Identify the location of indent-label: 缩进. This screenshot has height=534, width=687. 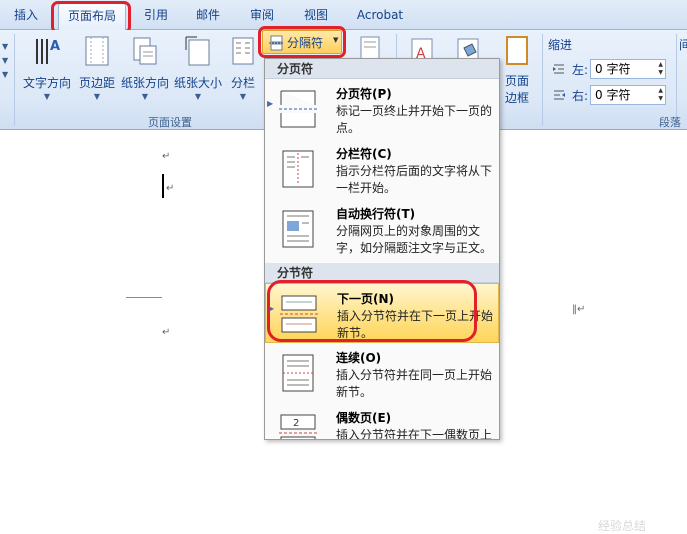
(560, 45).